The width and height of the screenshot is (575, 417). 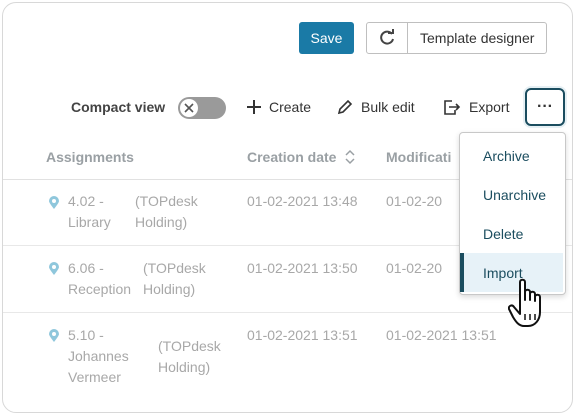 I want to click on create-button: Create, so click(x=279, y=107).